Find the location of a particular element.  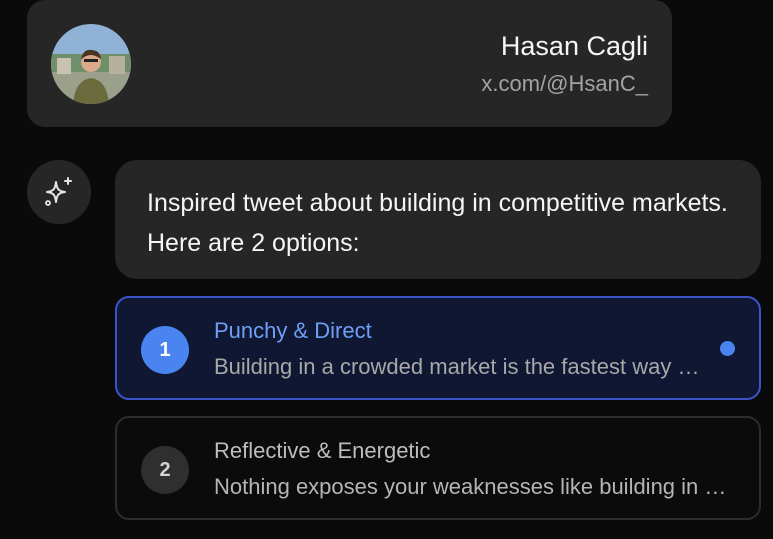

option-title: Punchy & Direct is located at coordinates (293, 330).